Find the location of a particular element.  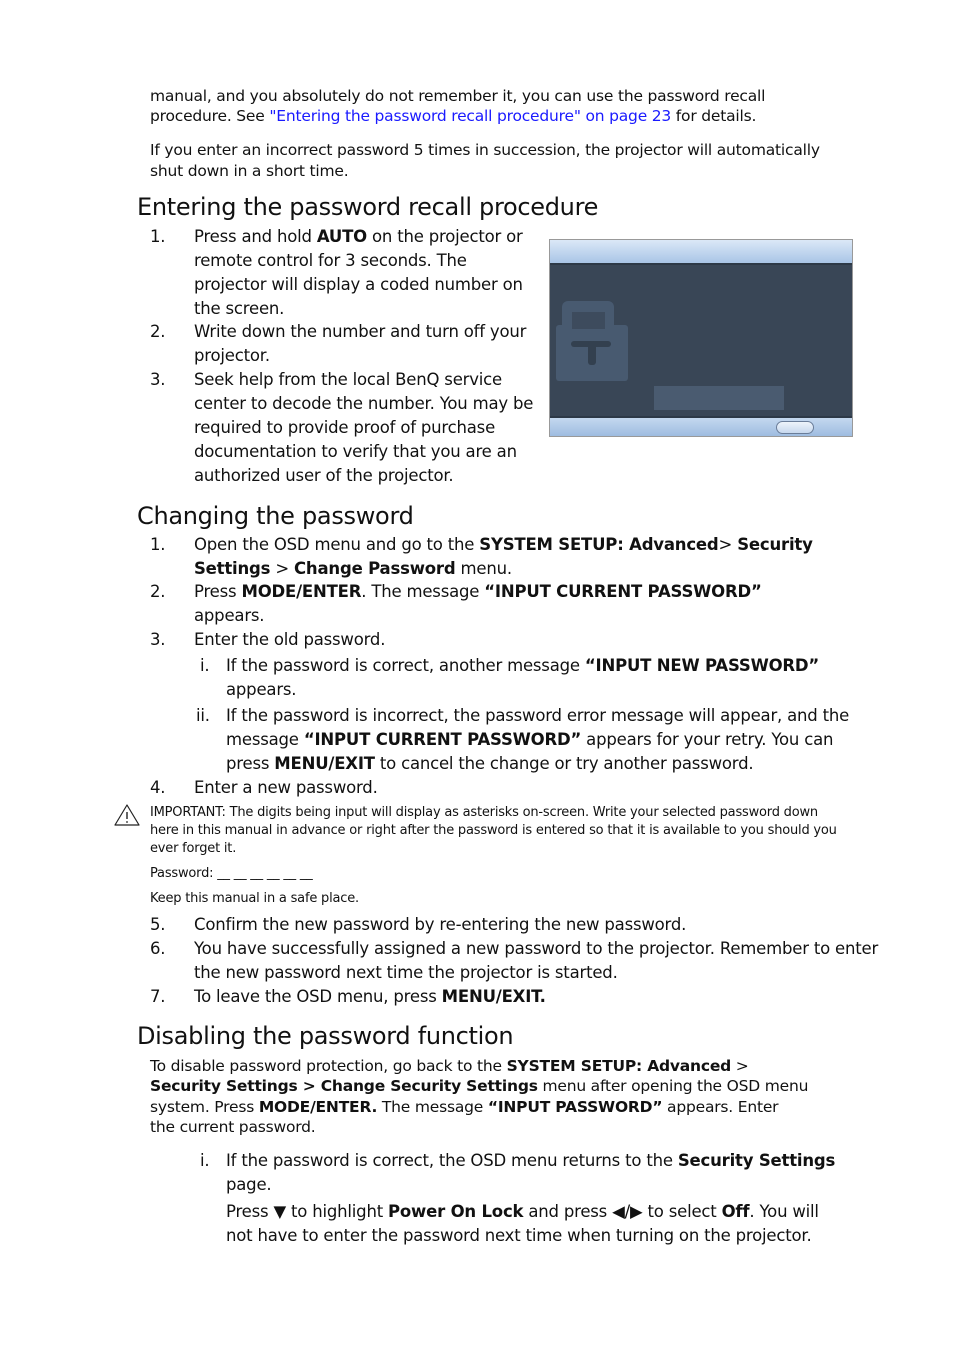

step-text: Enter a new password. is located at coordinates (286, 787).